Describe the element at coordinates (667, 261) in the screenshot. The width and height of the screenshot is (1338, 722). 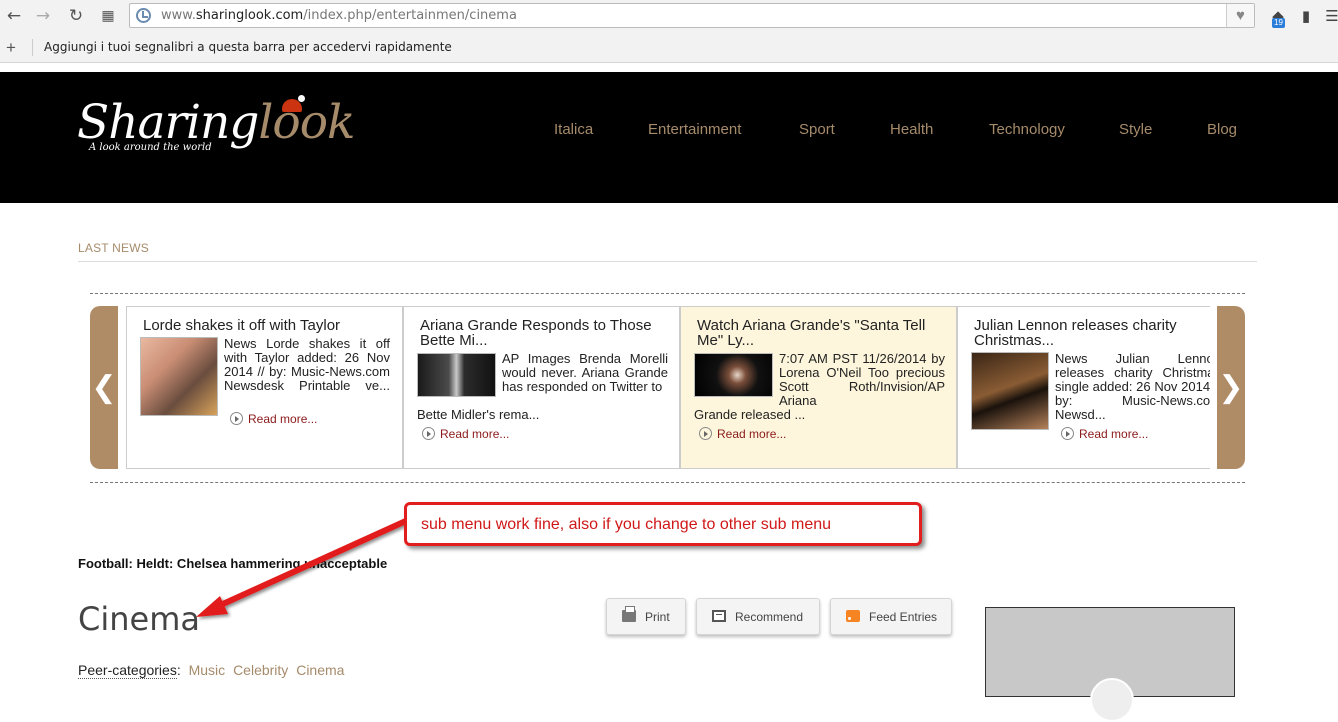
I see `divider` at that location.